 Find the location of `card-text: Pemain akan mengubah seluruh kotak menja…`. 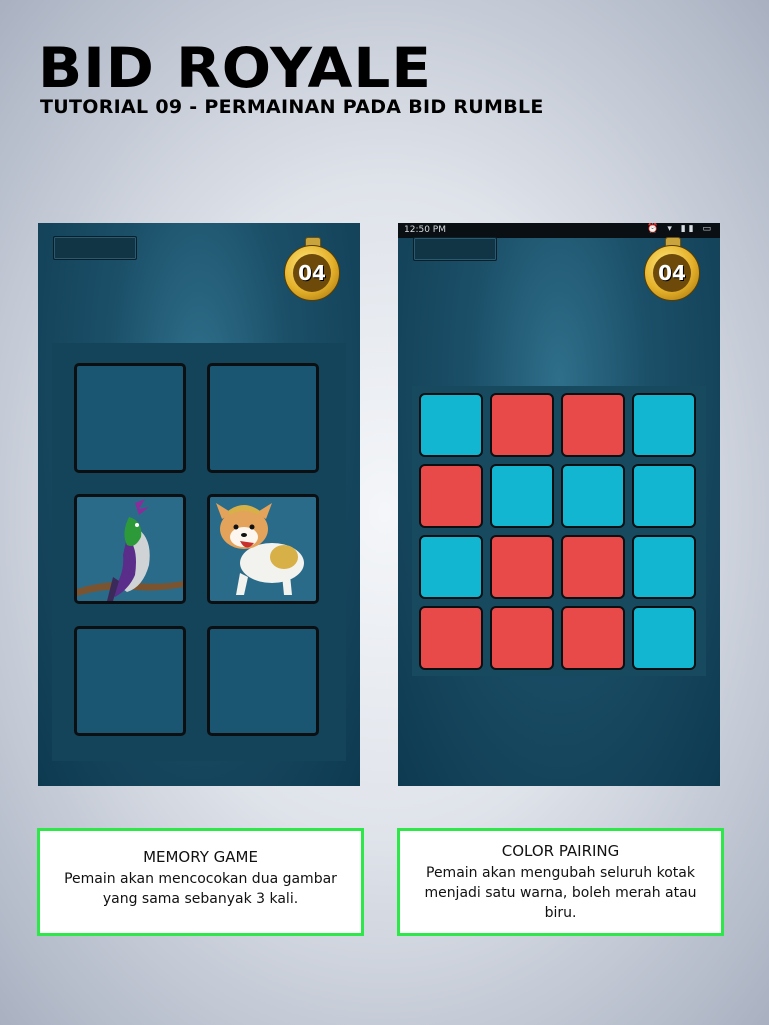

card-text: Pemain akan mengubah seluruh kotak menja… is located at coordinates (560, 893).